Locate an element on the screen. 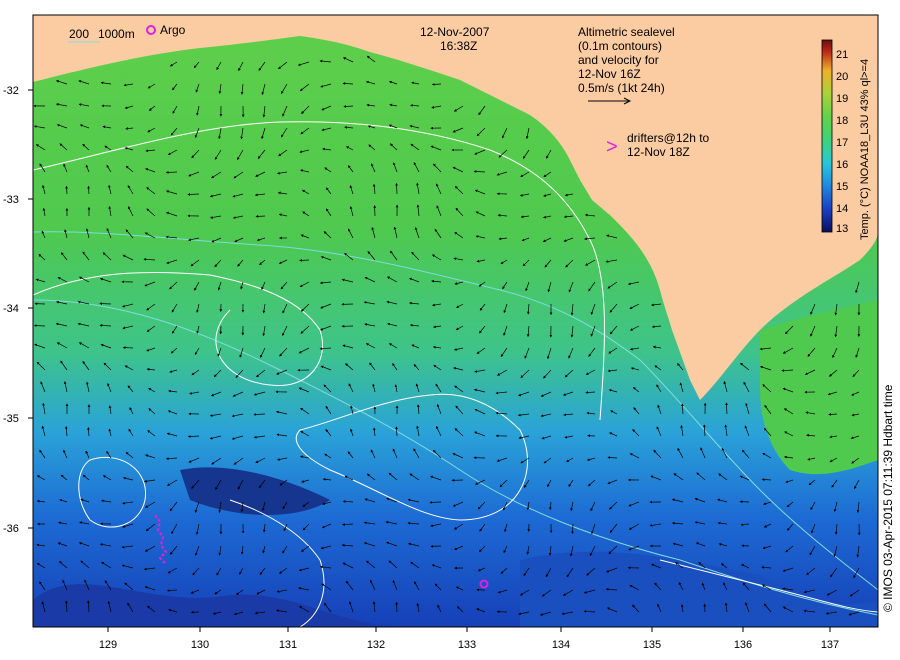  sealevel-note-line: 0.5m/s (1kt 24h) is located at coordinates (621, 88).